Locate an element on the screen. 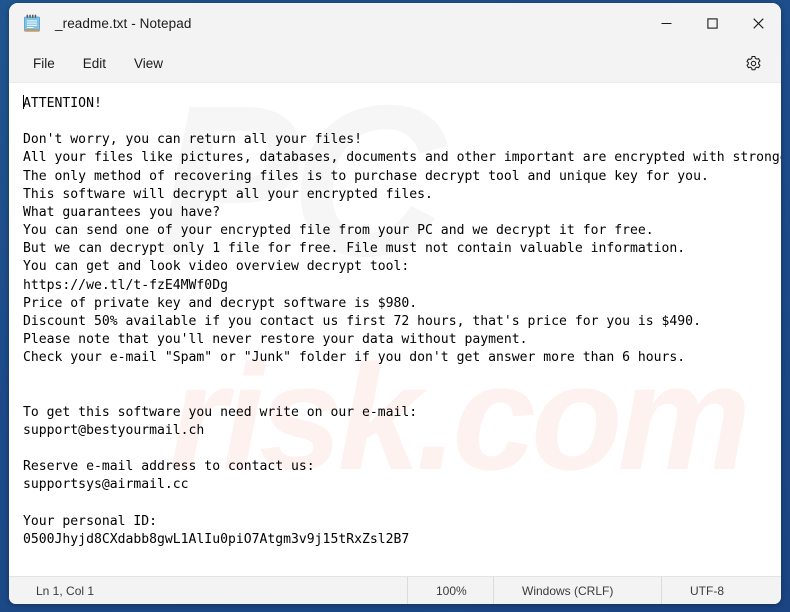 This screenshot has width=790, height=612. menu-edit: Edit is located at coordinates (94, 63).